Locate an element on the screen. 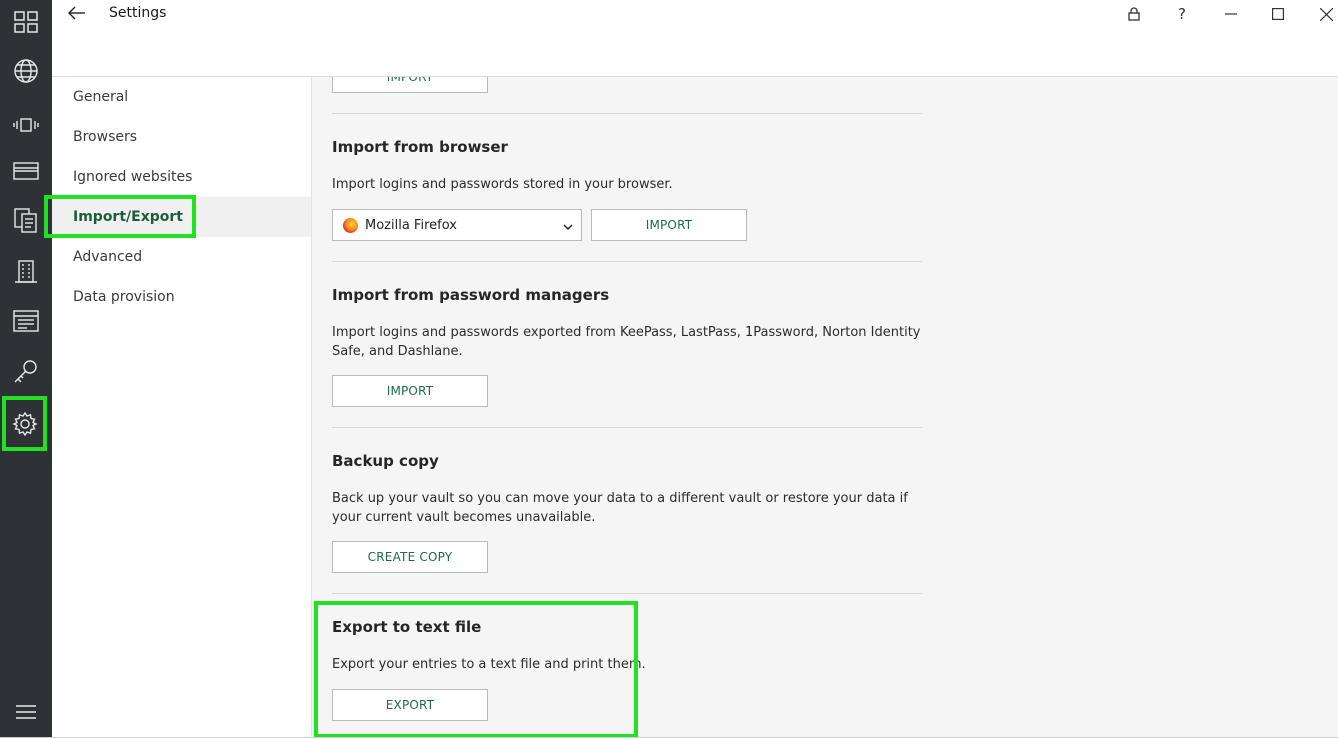  gear-icon is located at coordinates (24, 423).